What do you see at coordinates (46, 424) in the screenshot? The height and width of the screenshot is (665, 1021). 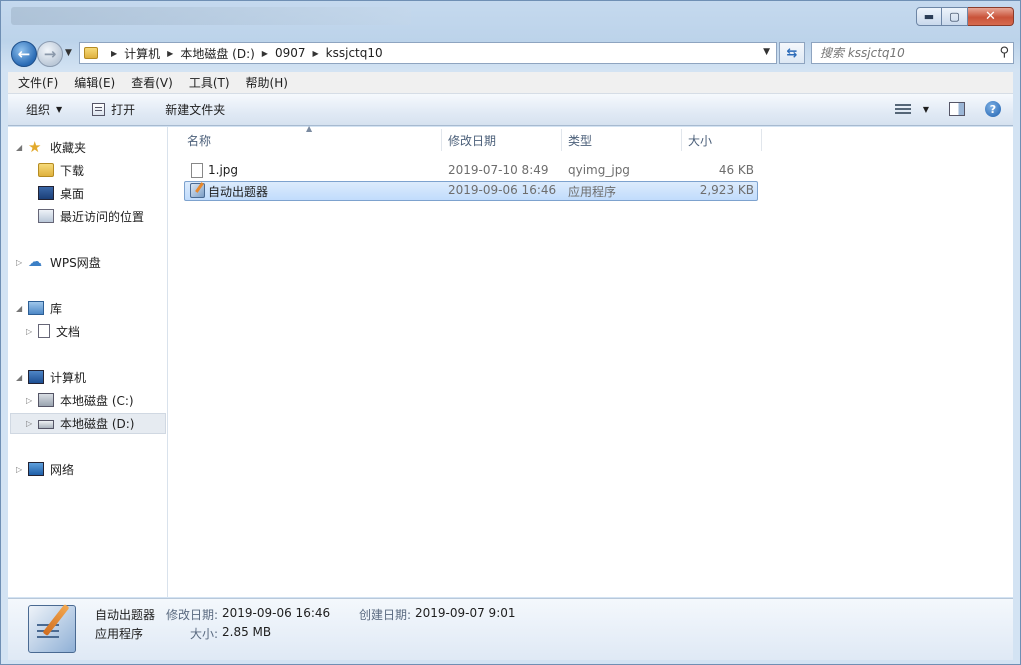 I see `hard-drive-icon` at bounding box center [46, 424].